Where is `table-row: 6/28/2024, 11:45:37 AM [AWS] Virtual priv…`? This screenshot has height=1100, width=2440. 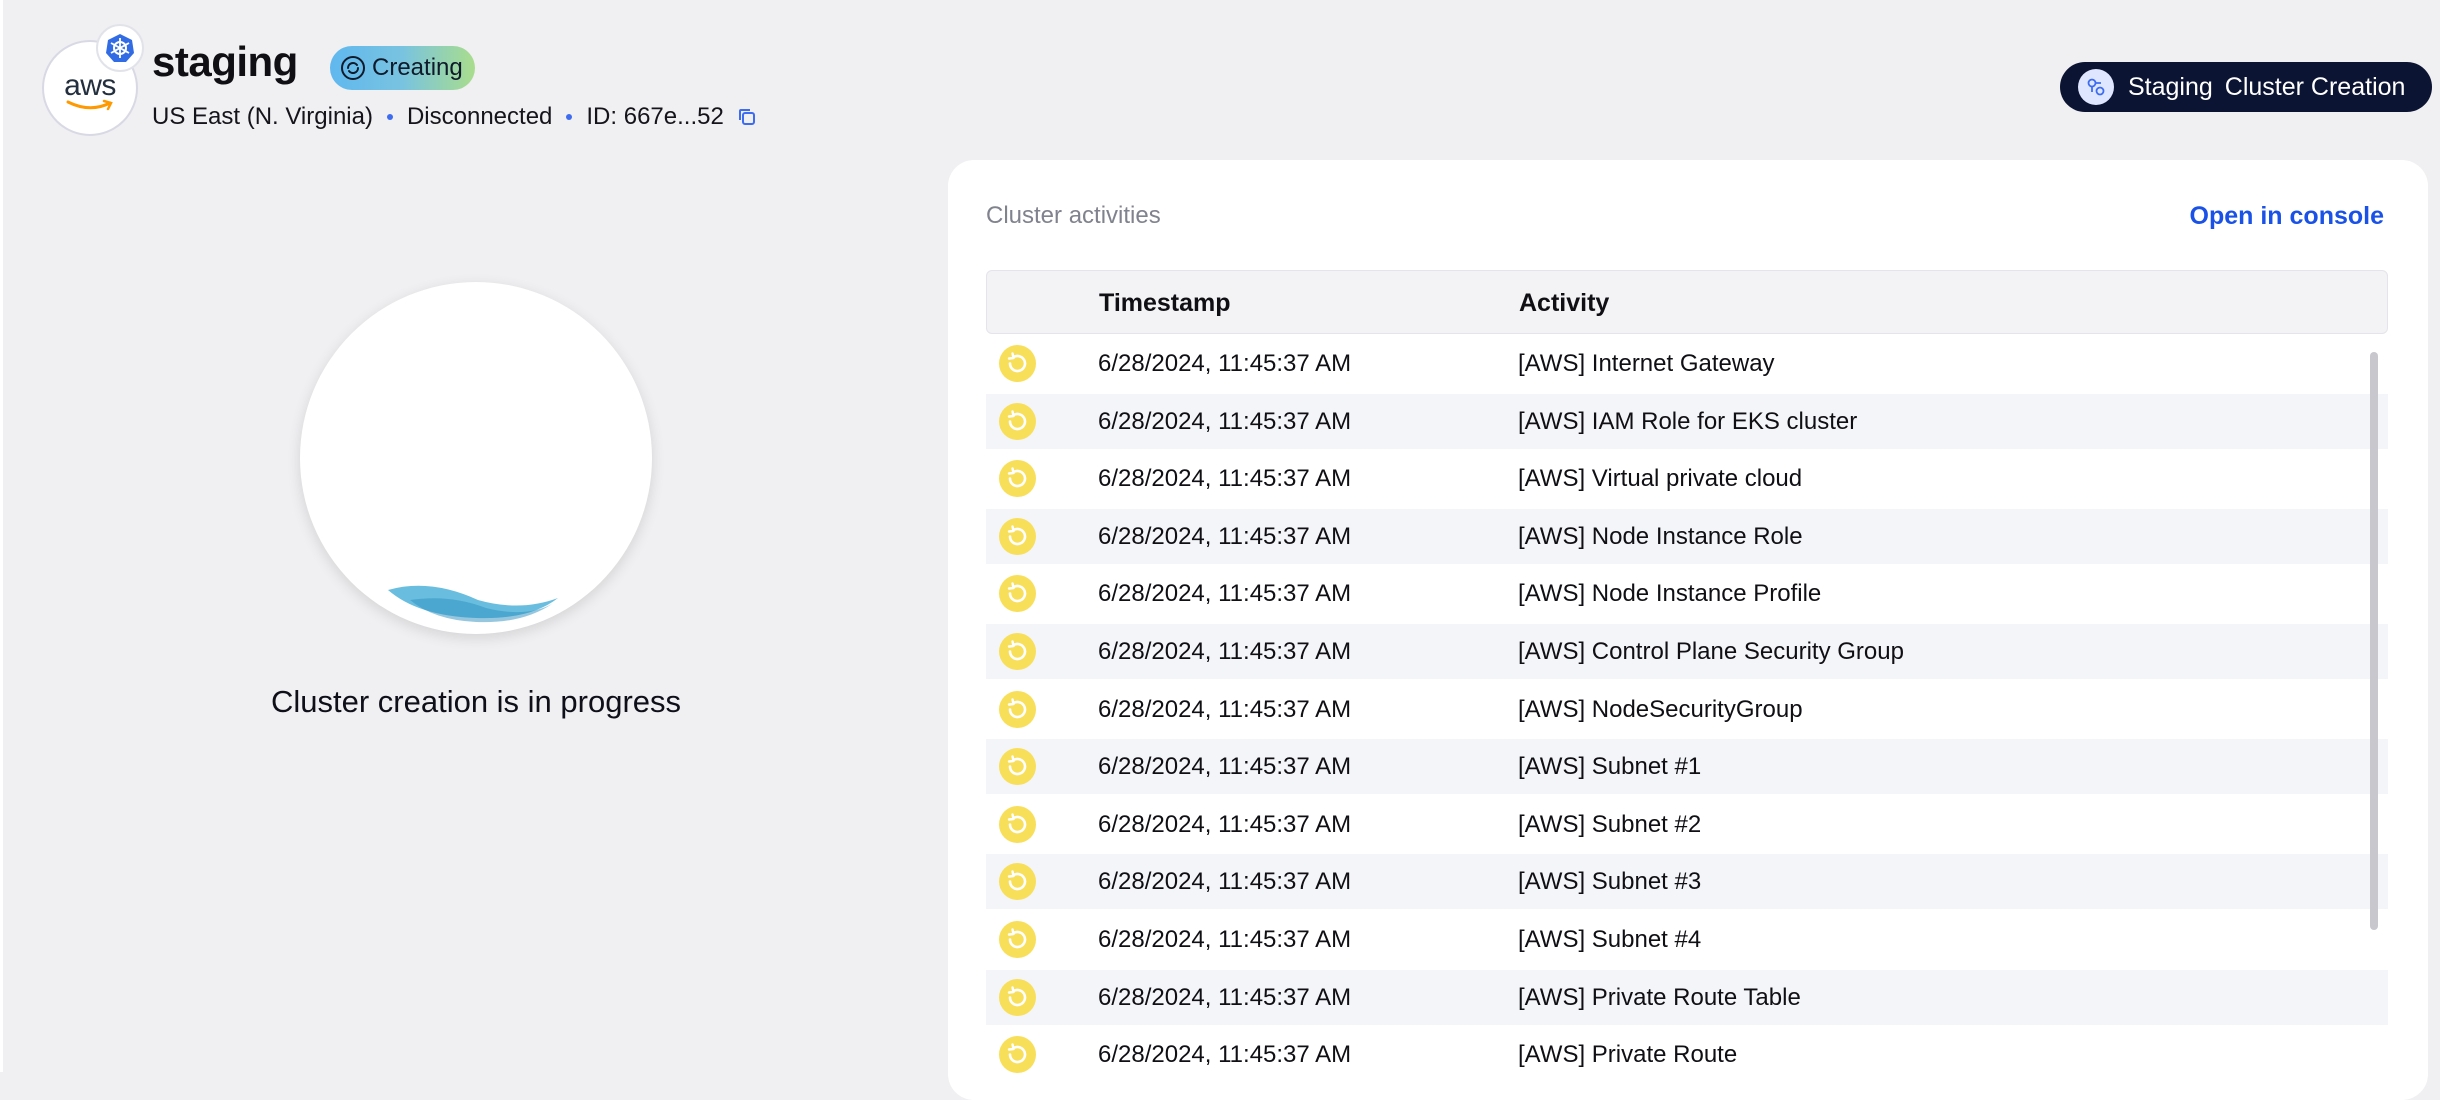
table-row: 6/28/2024, 11:45:37 AM [AWS] Virtual priv… is located at coordinates (1687, 478).